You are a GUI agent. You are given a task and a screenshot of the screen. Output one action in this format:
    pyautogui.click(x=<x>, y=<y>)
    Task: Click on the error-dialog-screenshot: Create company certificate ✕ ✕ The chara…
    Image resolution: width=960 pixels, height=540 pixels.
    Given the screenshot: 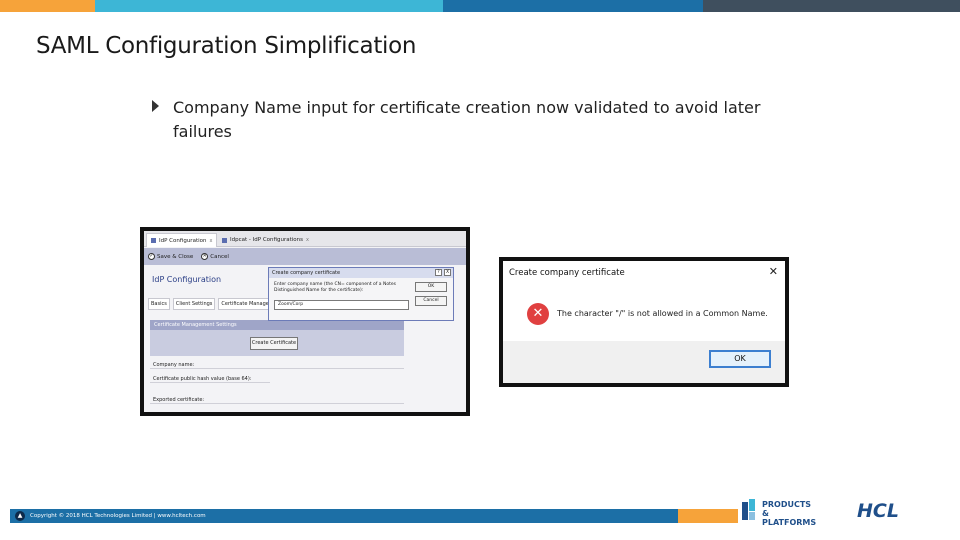 What is the action you would take?
    pyautogui.click(x=644, y=322)
    